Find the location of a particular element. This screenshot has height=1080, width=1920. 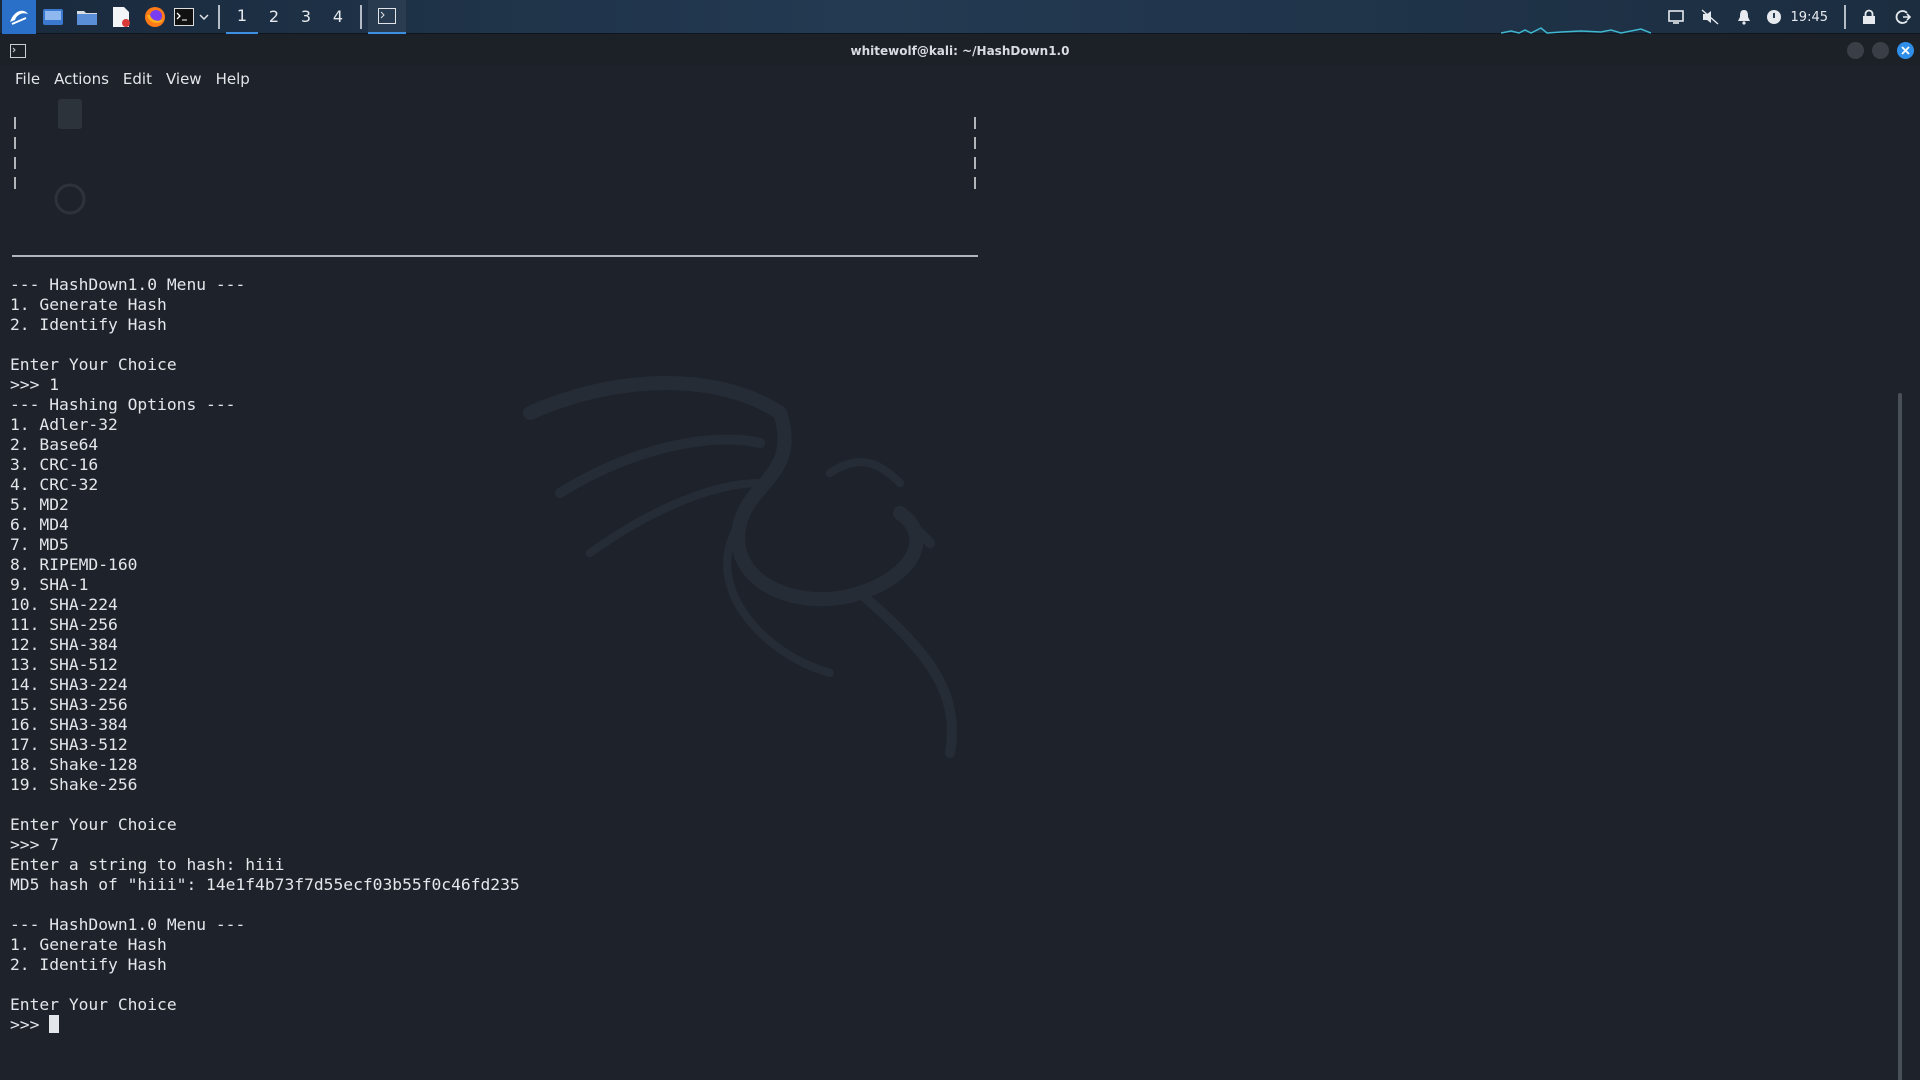

menu-help: Help is located at coordinates (233, 79).